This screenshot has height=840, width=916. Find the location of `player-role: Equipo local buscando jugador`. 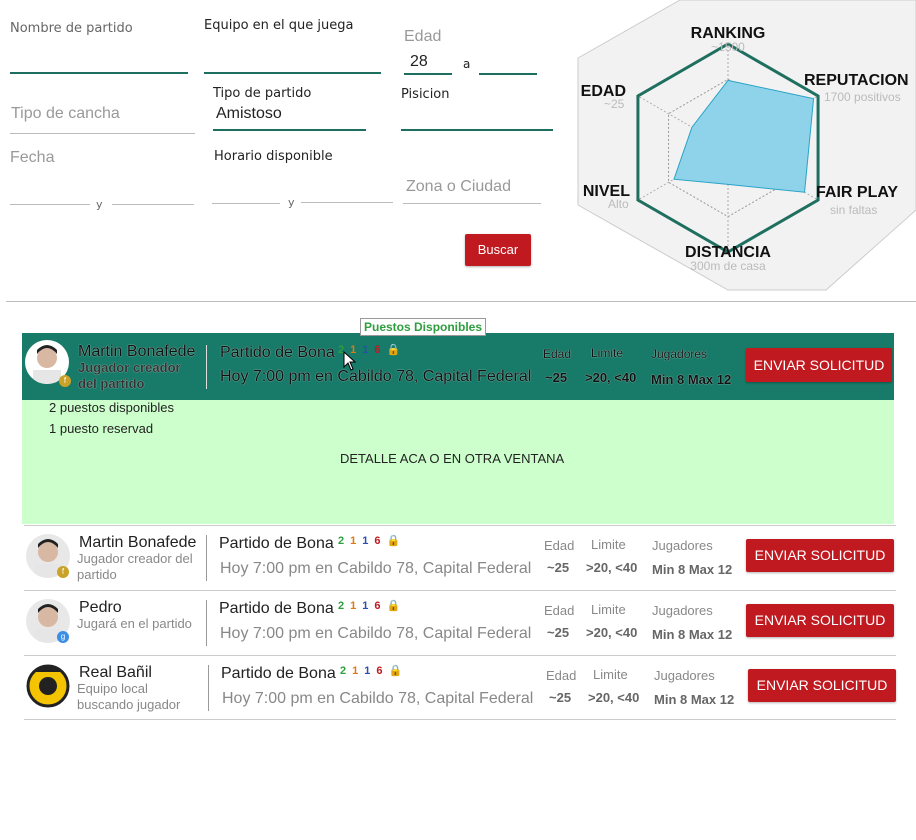

player-role: Equipo local buscando jugador is located at coordinates (129, 696).